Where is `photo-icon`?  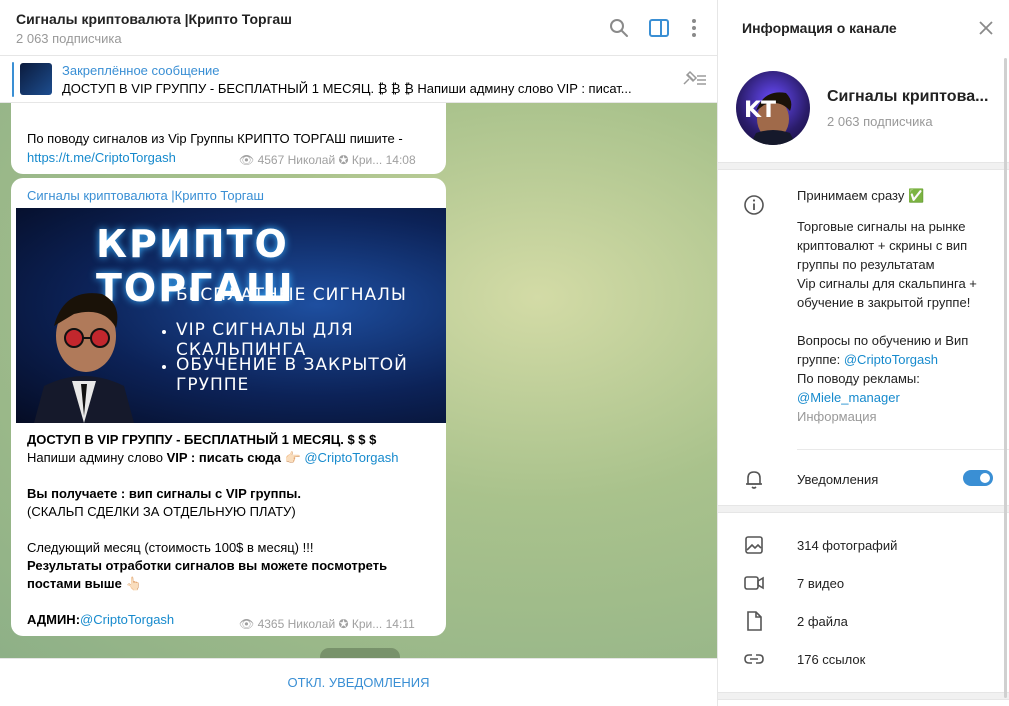
photo-icon is located at coordinates (754, 545).